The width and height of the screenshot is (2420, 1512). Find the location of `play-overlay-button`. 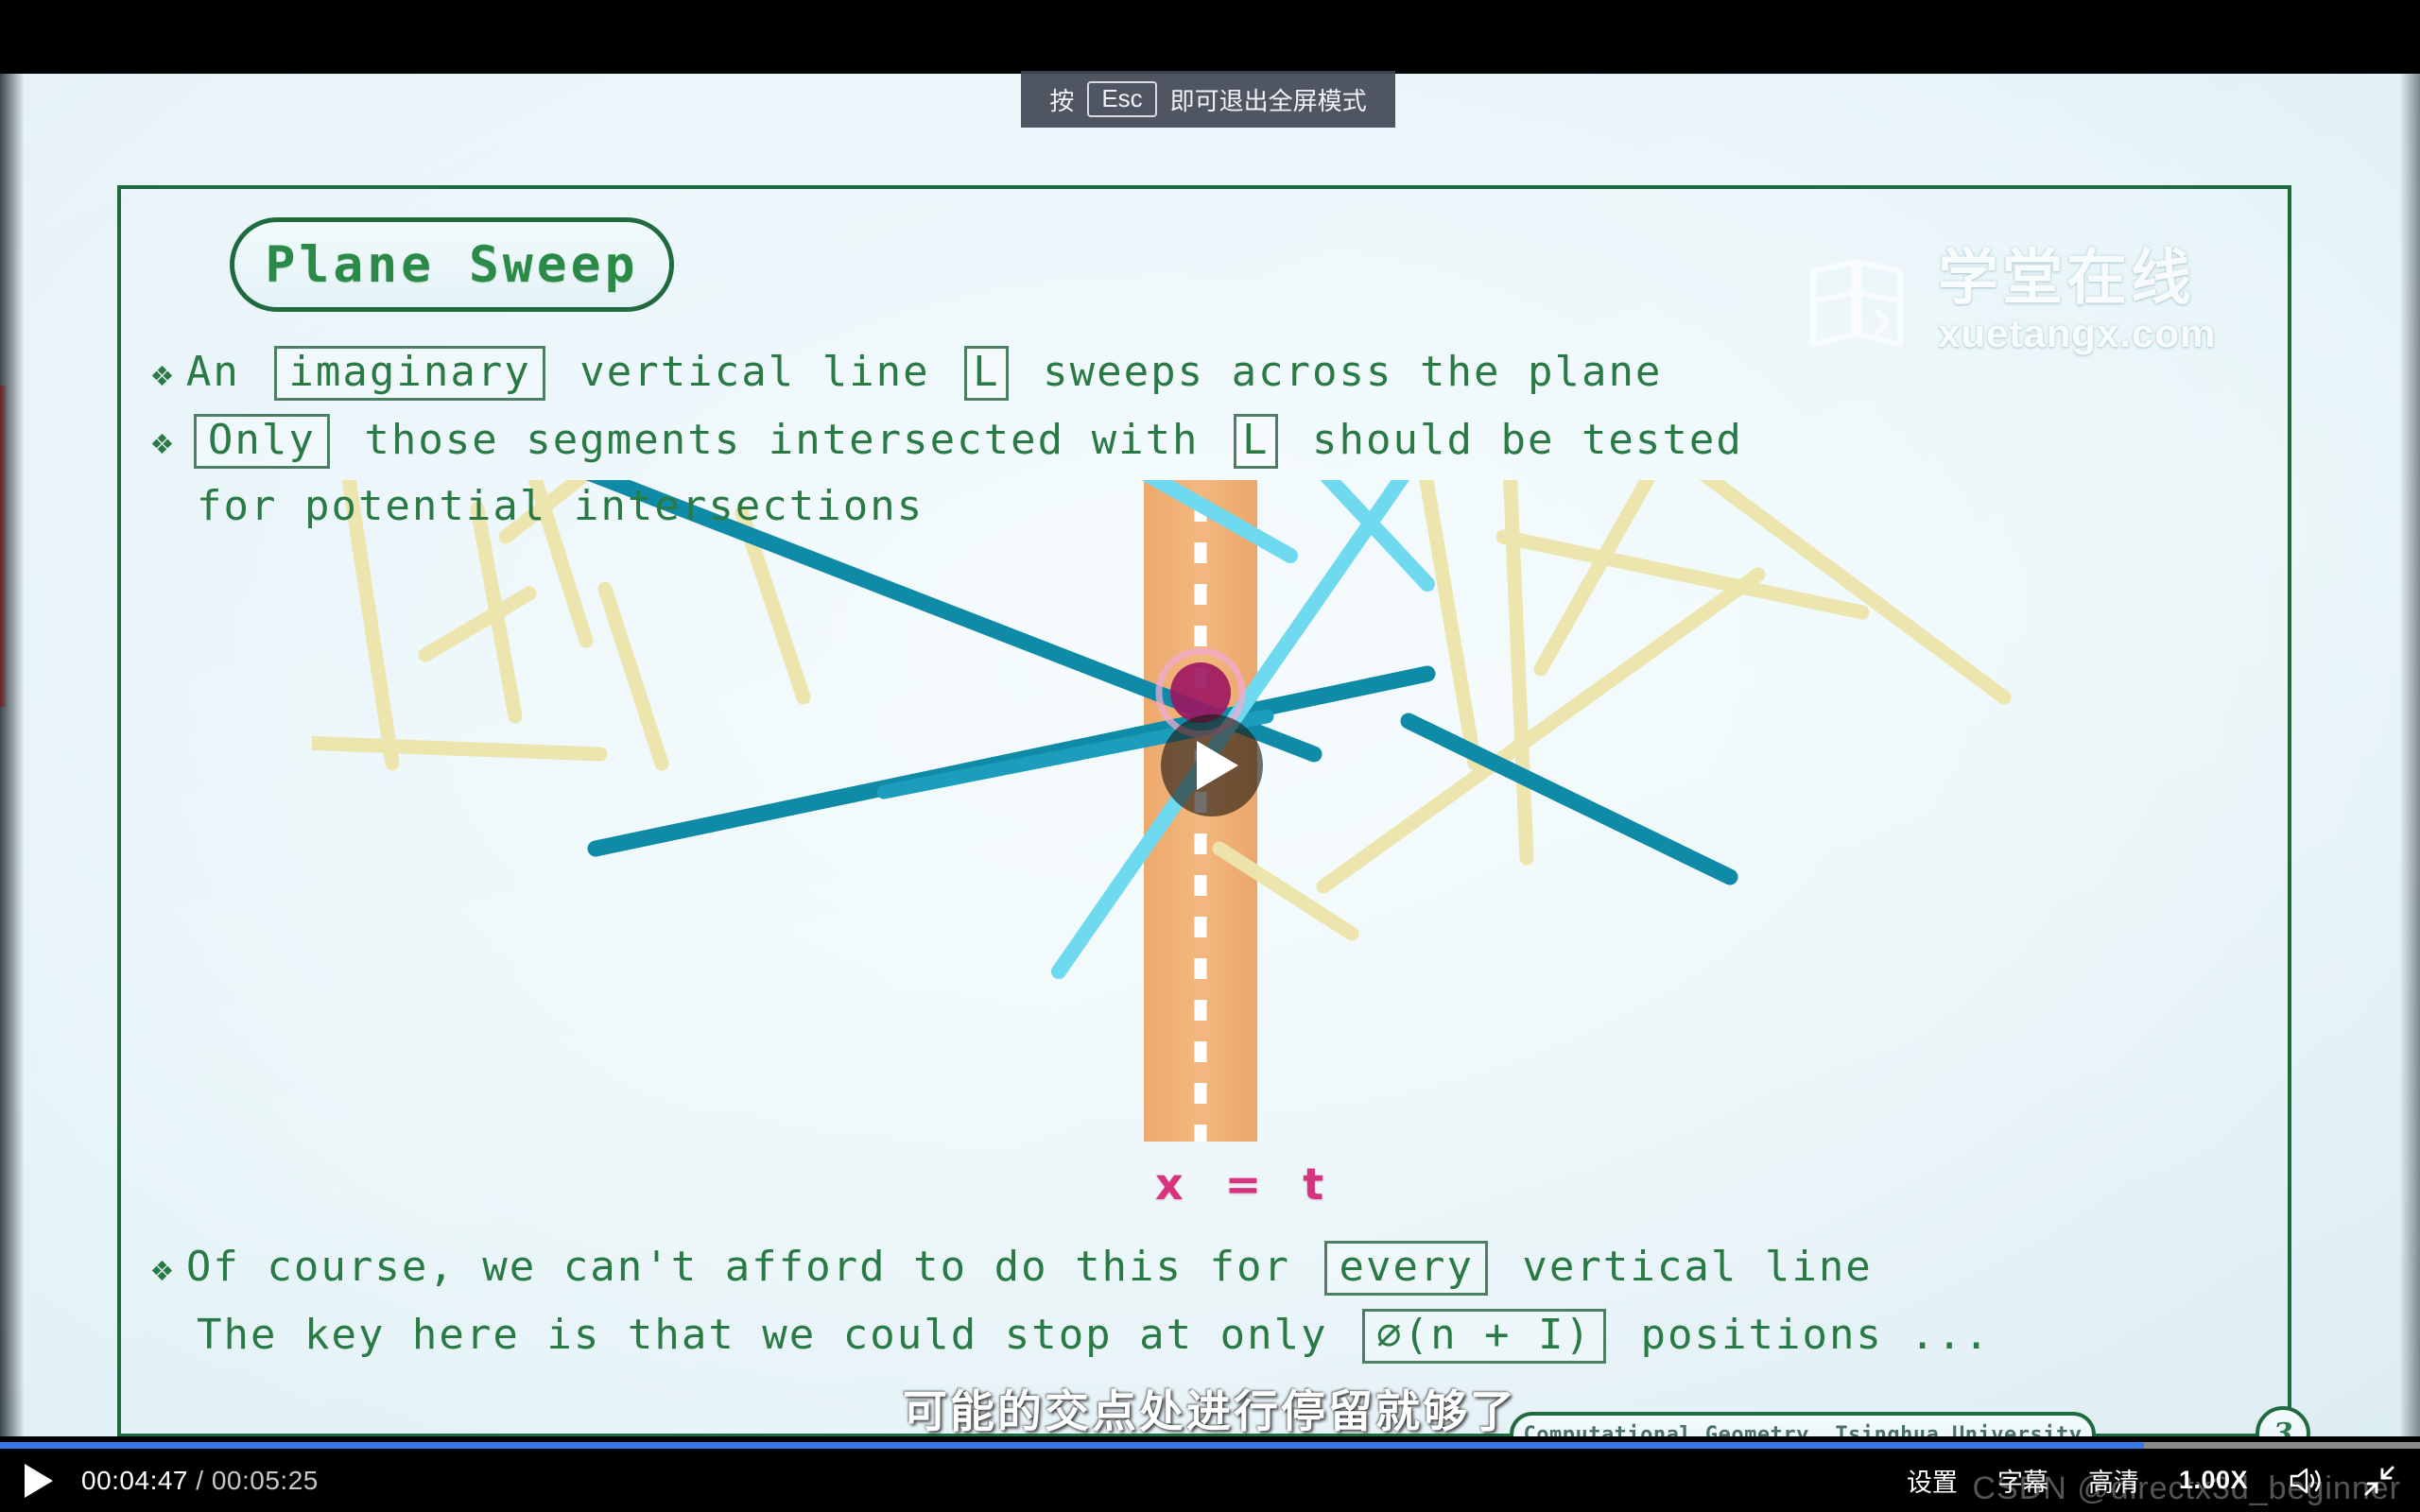

play-overlay-button is located at coordinates (1212, 765).